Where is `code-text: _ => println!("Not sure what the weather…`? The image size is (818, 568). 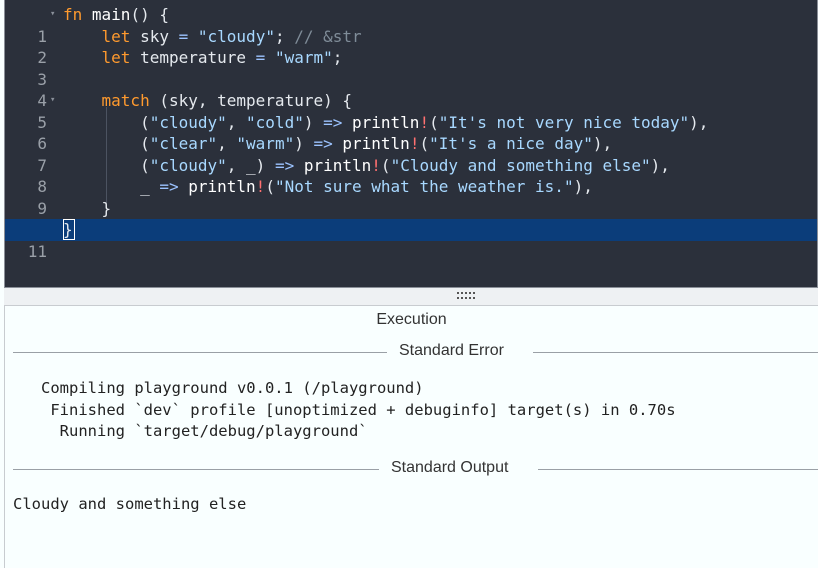 code-text: _ => println!("Not sure what the weather… is located at coordinates (366, 186).